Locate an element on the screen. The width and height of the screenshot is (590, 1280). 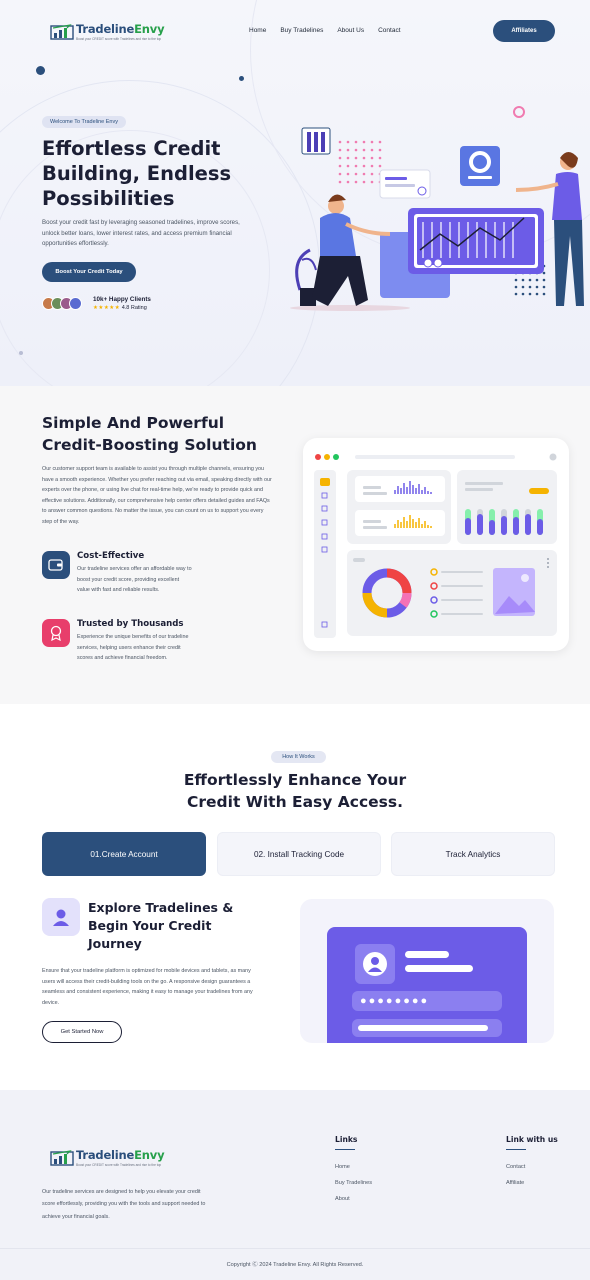
rating: ★★★★★ 4.8 Rating is located at coordinates (120, 308).